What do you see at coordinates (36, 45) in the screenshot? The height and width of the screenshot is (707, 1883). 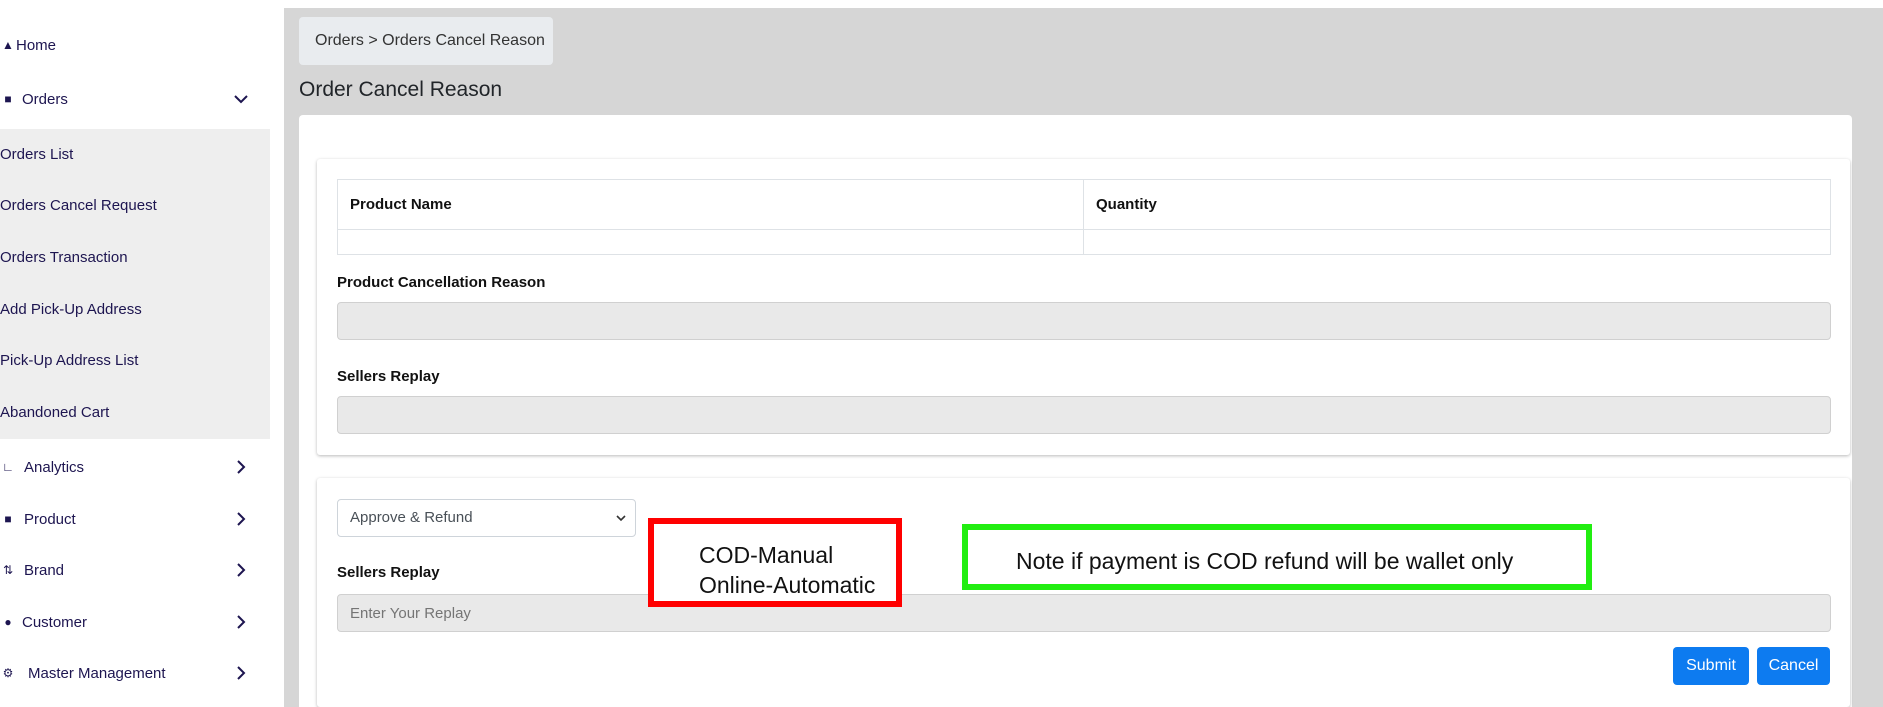 I see `sidebar-item-label: Home` at bounding box center [36, 45].